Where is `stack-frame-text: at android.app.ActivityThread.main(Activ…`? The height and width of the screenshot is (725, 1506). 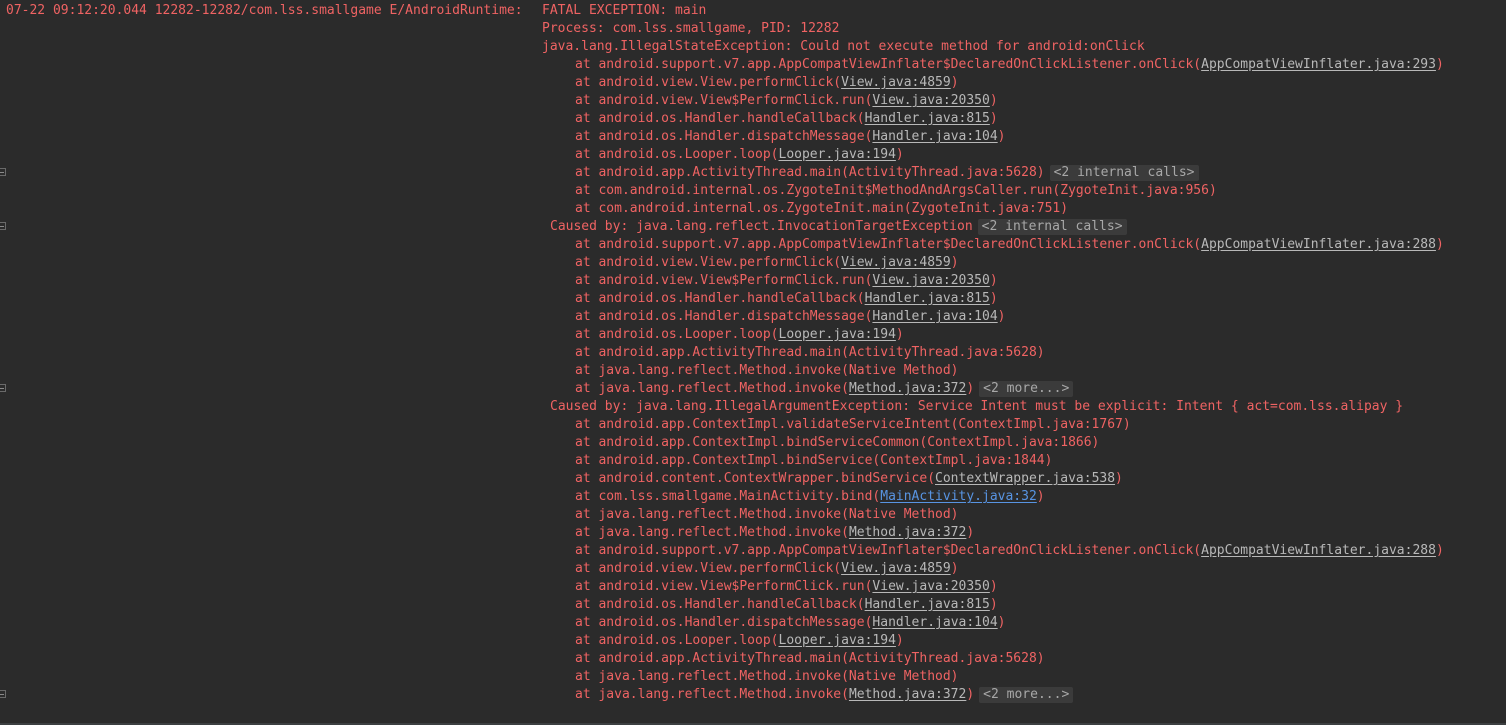 stack-frame-text: at android.app.ActivityThread.main(Activ… is located at coordinates (887, 173).